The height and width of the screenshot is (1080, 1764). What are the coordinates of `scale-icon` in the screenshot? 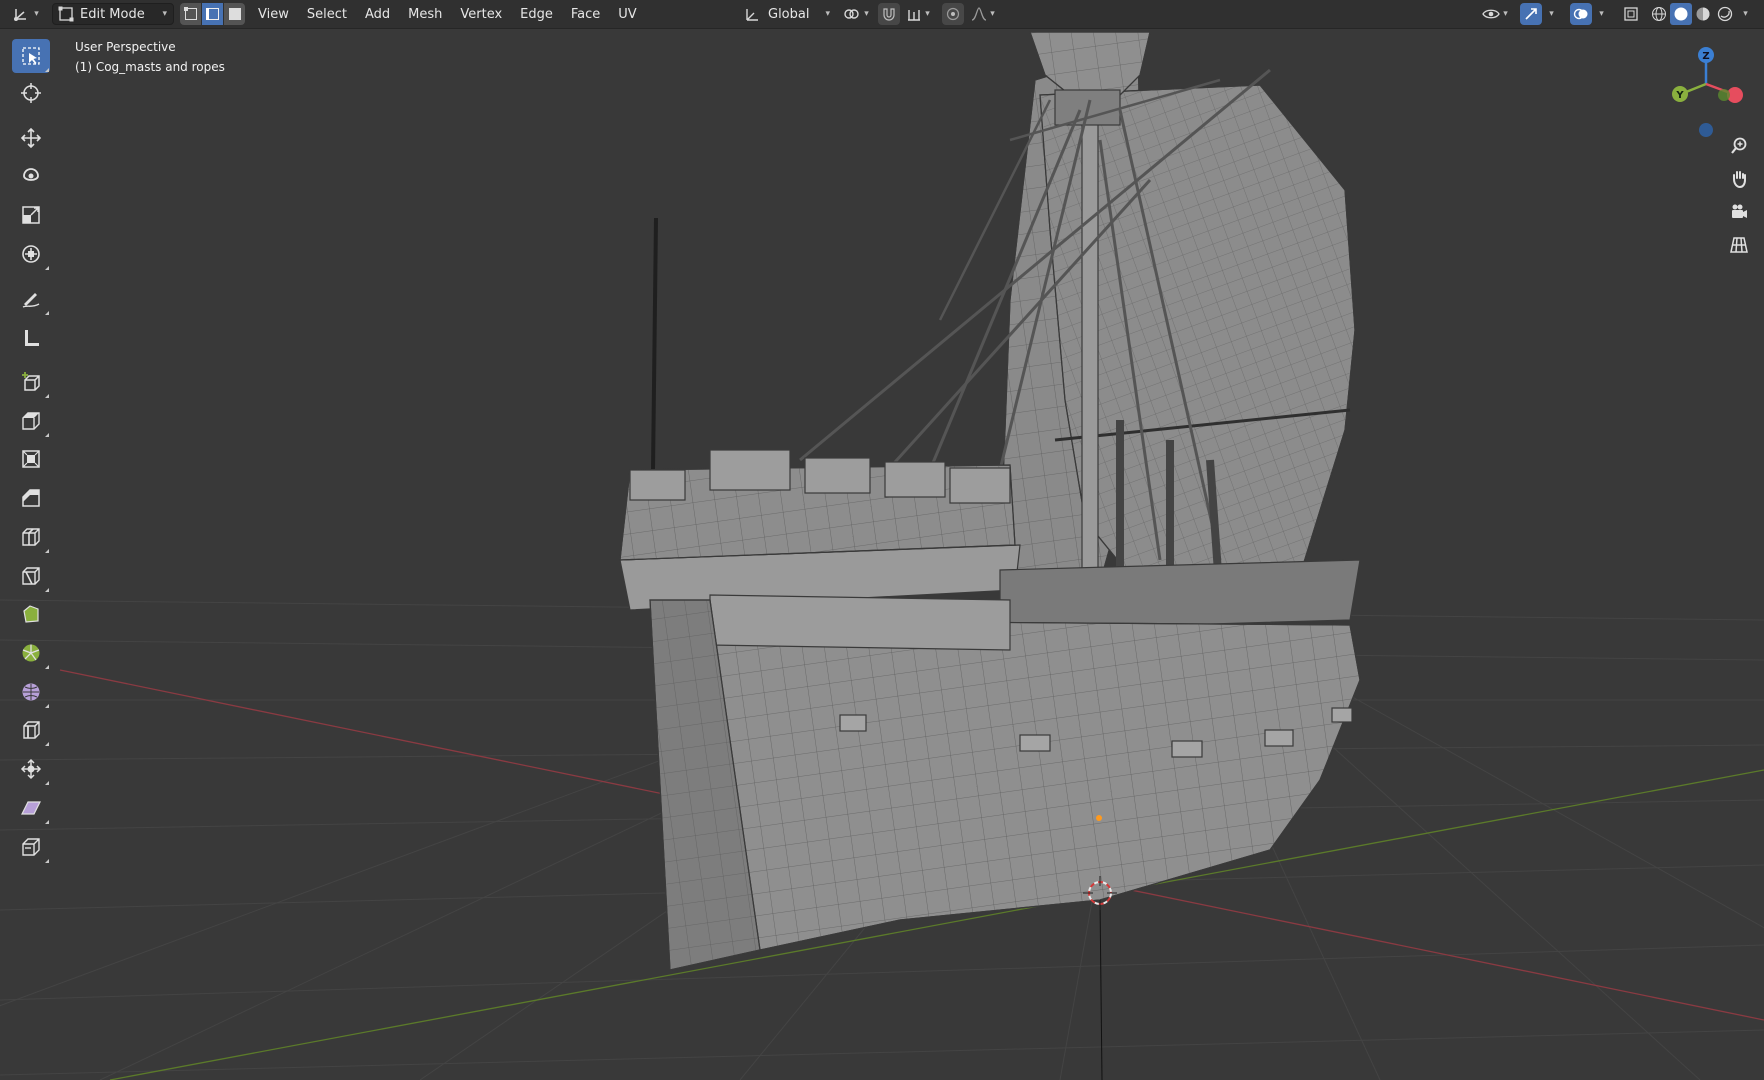 It's located at (31, 215).